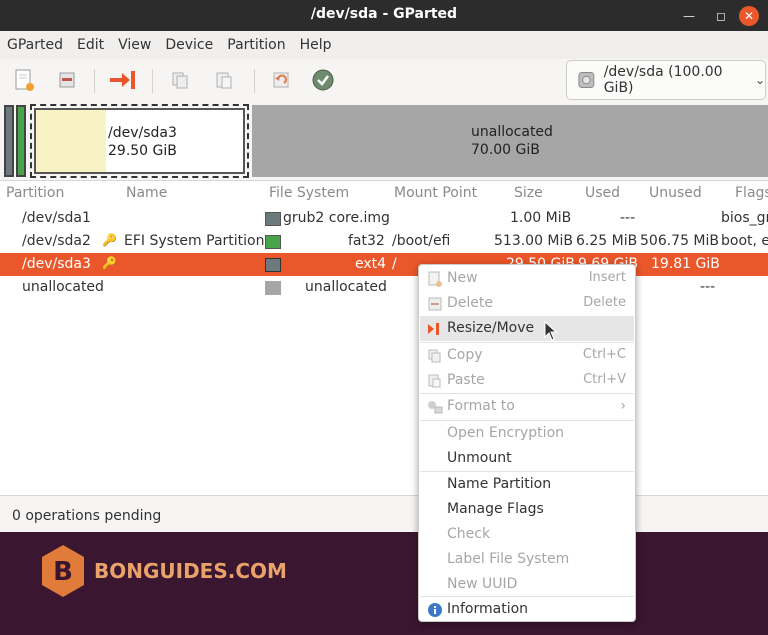  I want to click on cell-partition: /dev/sda3, so click(56, 264).